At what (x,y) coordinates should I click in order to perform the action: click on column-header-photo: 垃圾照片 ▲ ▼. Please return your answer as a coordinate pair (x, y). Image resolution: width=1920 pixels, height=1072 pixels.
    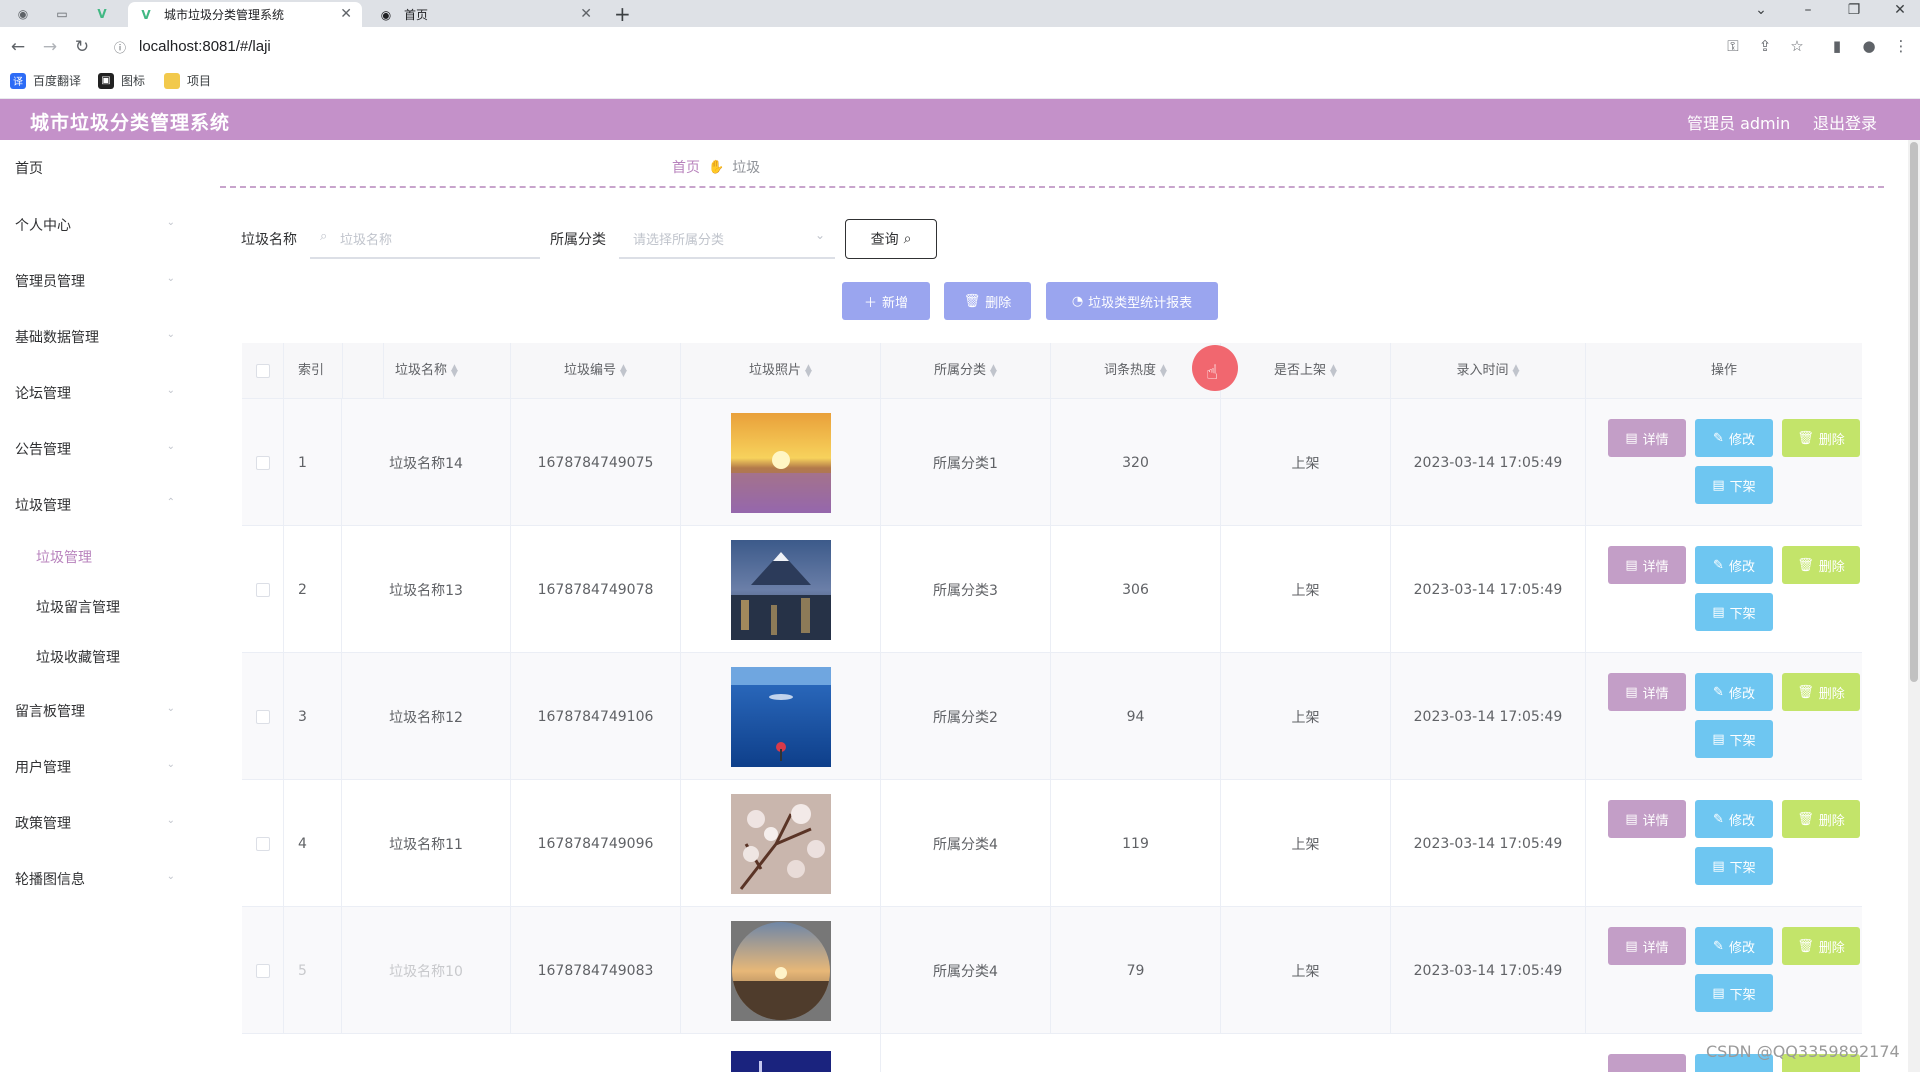
    Looking at the image, I should click on (781, 371).